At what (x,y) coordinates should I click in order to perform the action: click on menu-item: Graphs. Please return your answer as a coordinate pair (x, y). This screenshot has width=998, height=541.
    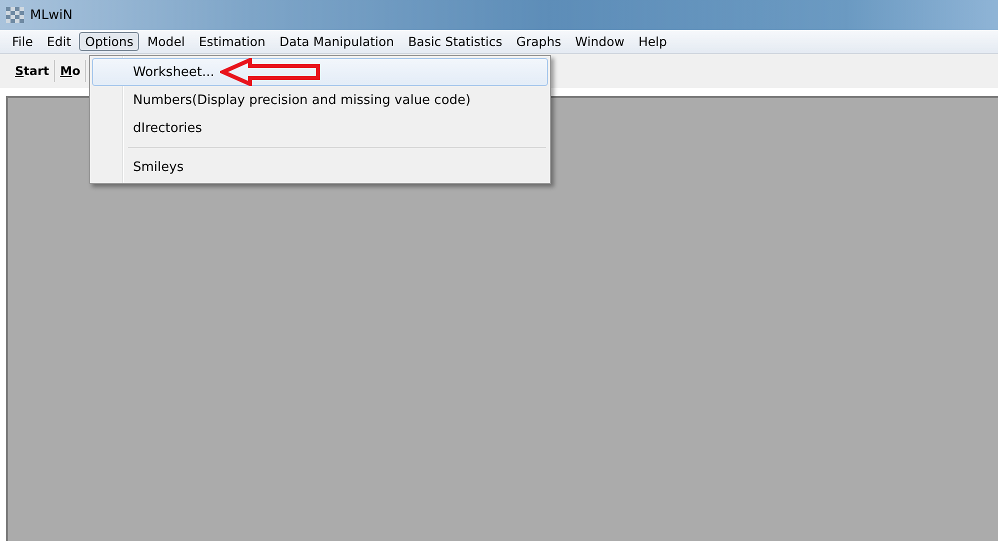
    Looking at the image, I should click on (539, 41).